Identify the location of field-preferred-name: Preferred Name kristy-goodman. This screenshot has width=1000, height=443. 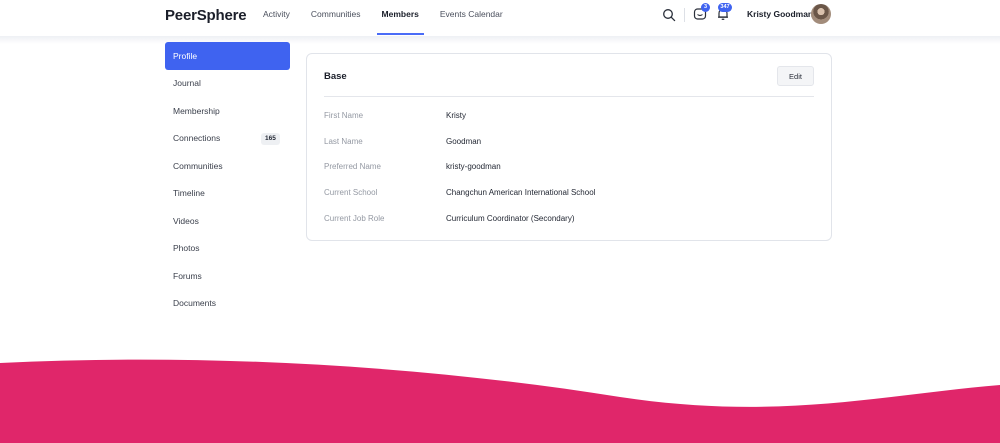
(569, 168).